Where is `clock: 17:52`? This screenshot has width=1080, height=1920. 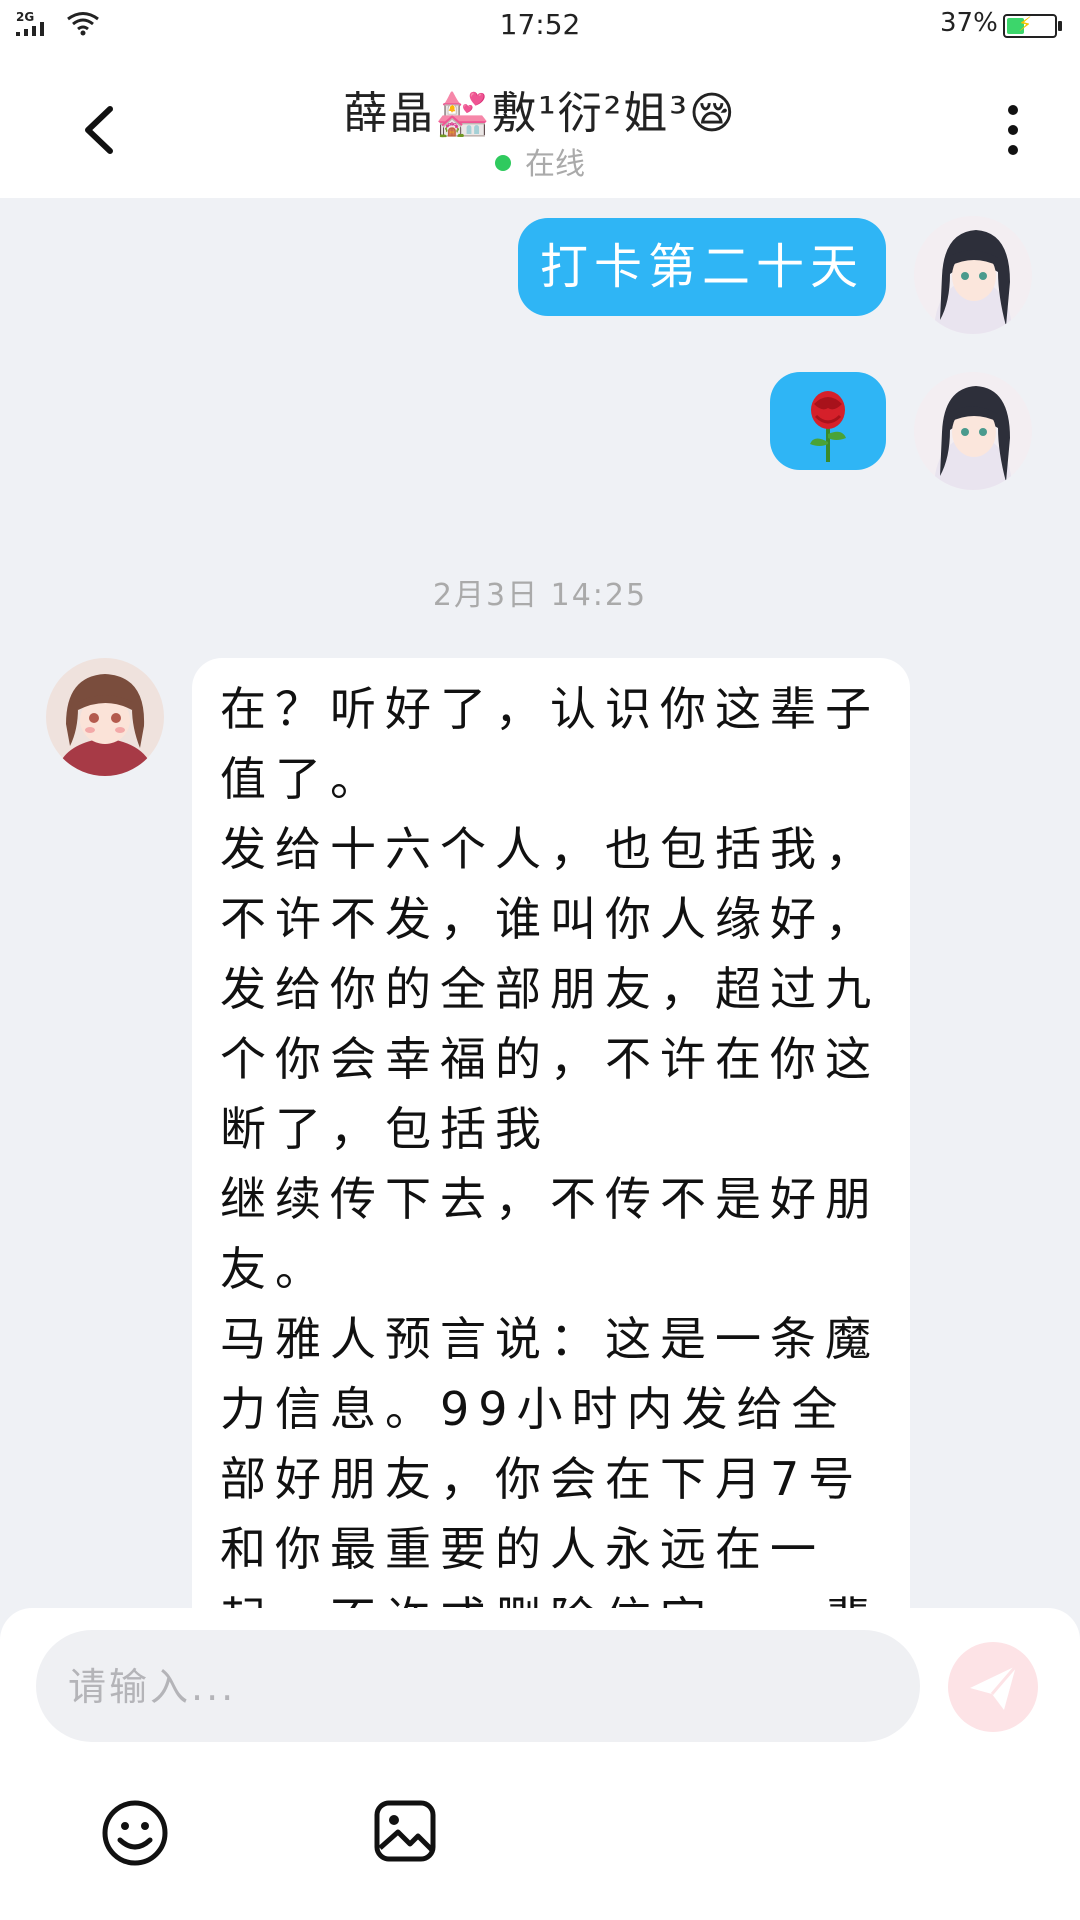 clock: 17:52 is located at coordinates (540, 24).